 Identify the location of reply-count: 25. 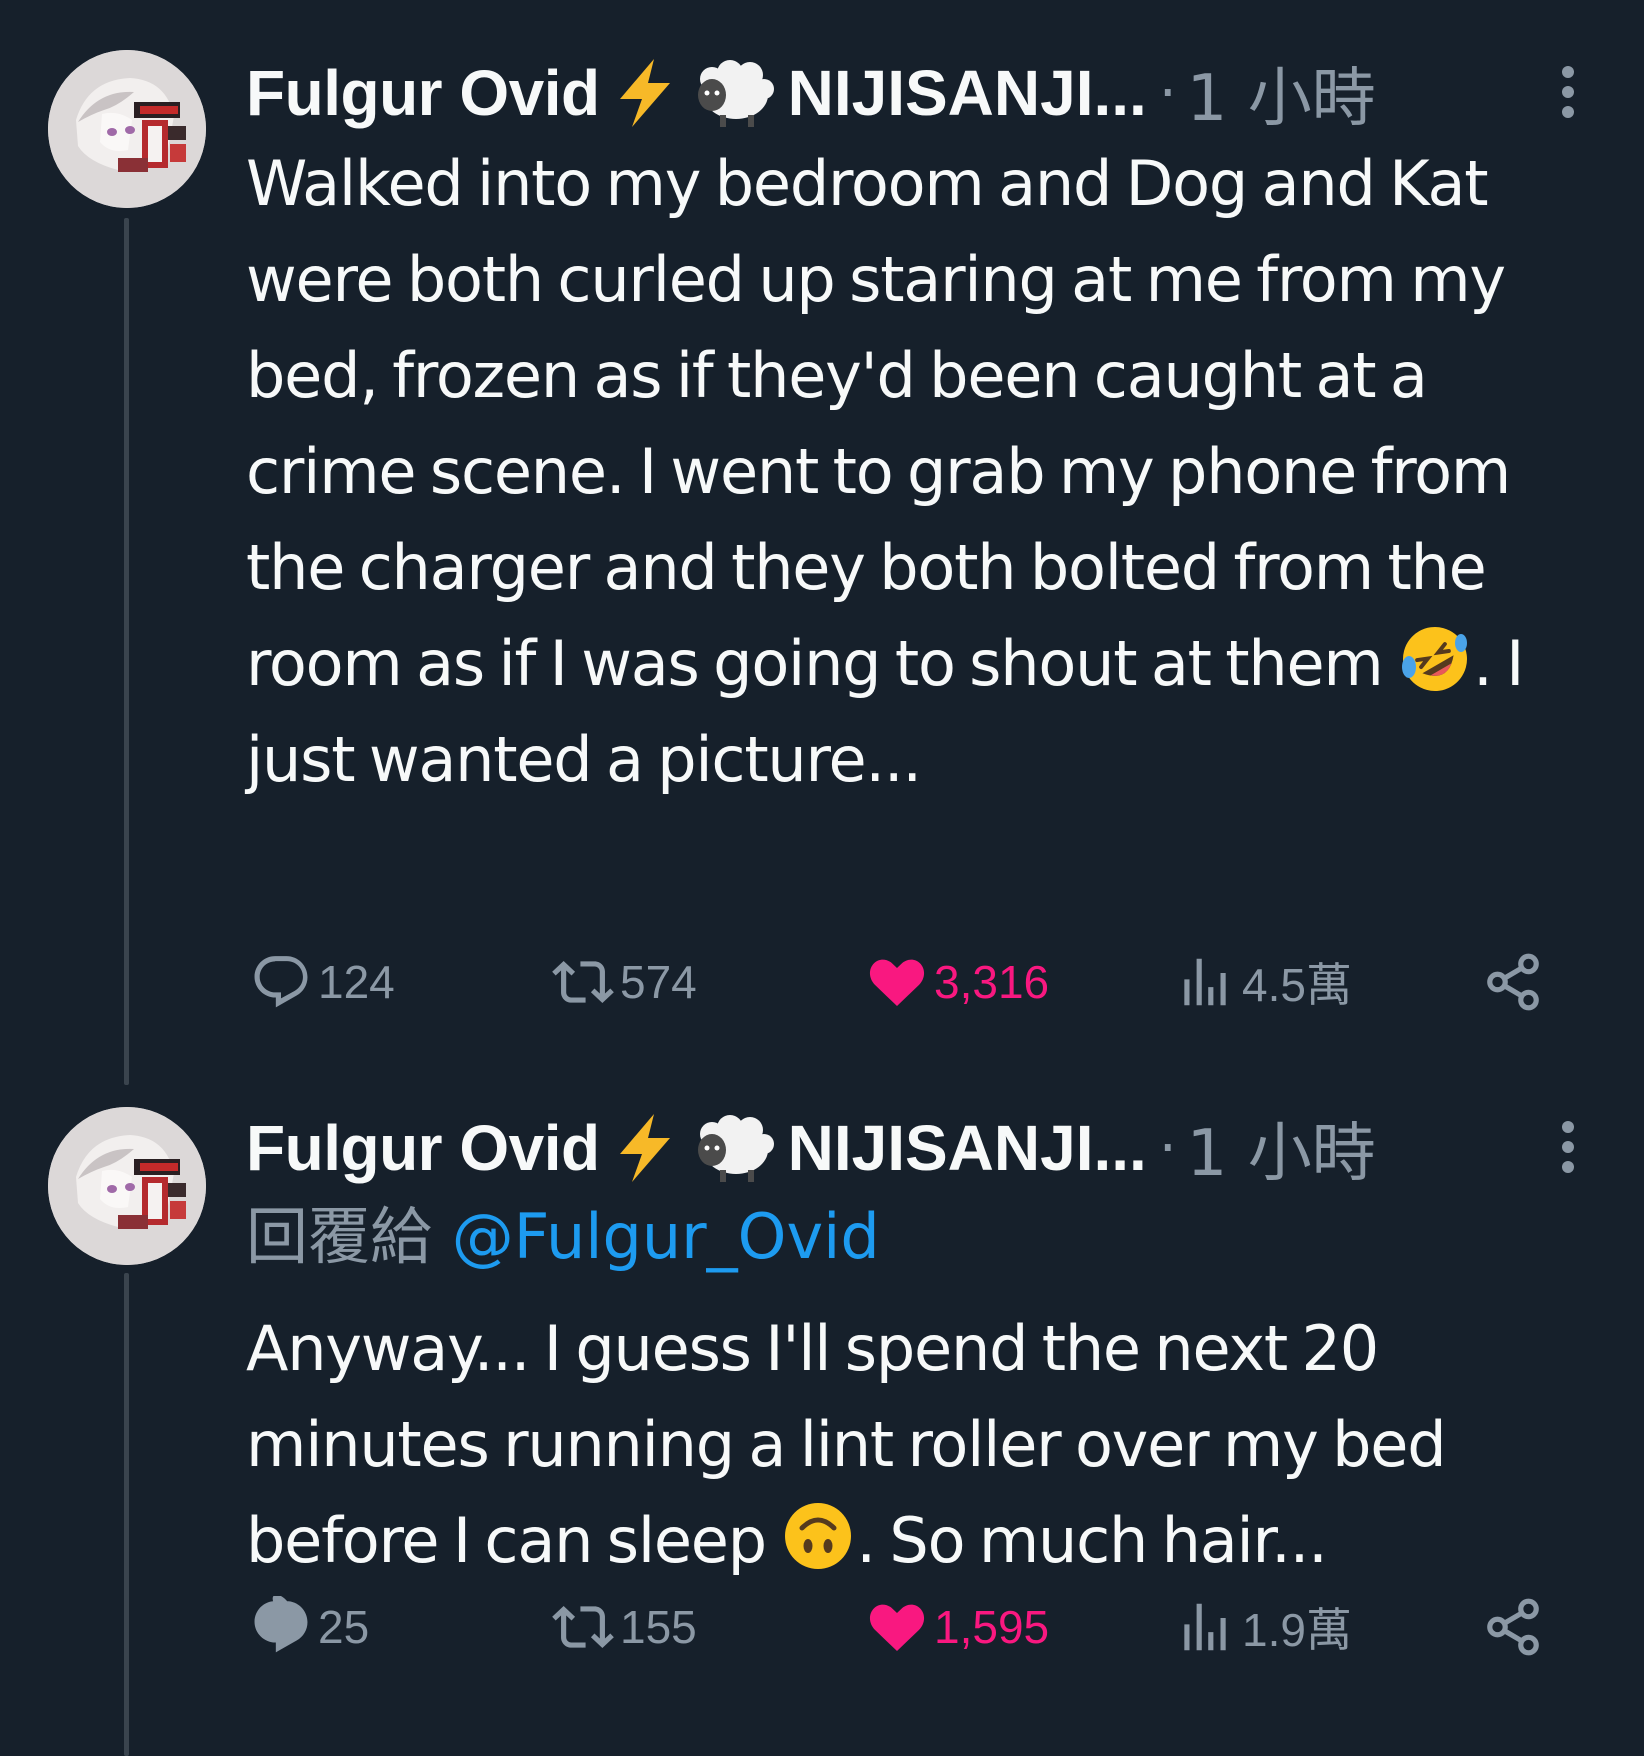
(344, 1627).